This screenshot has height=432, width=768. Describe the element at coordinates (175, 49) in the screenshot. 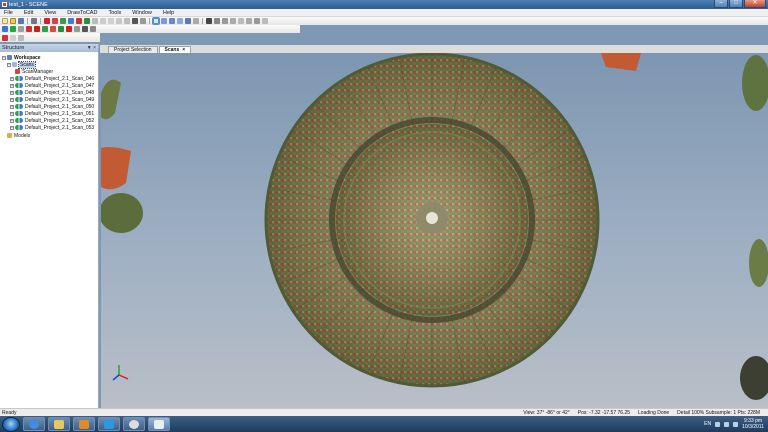

I see `tab-scans: Scans ×` at that location.